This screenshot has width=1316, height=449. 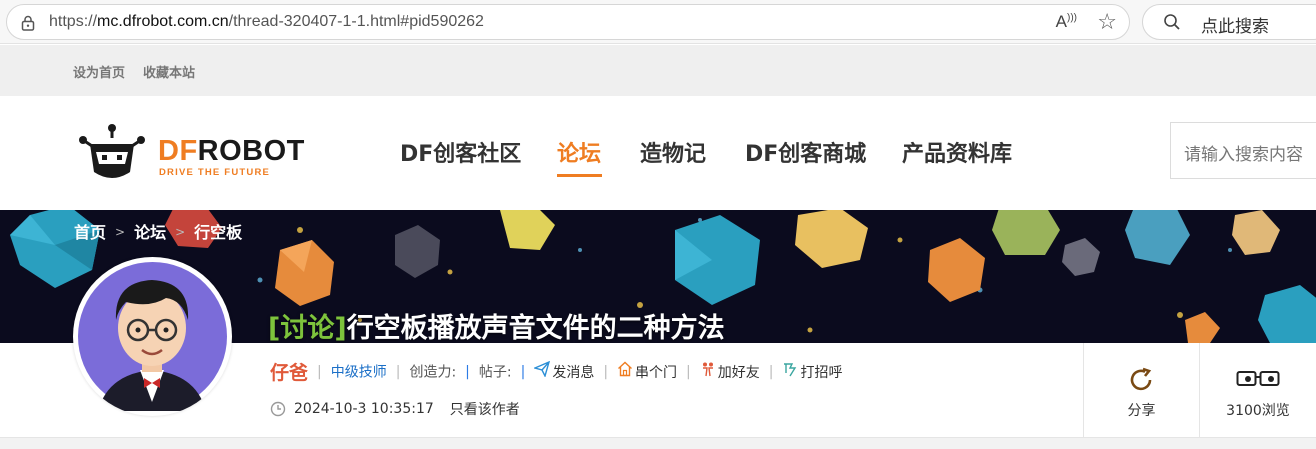 What do you see at coordinates (359, 373) in the screenshot?
I see `author-level: 中级技师` at bounding box center [359, 373].